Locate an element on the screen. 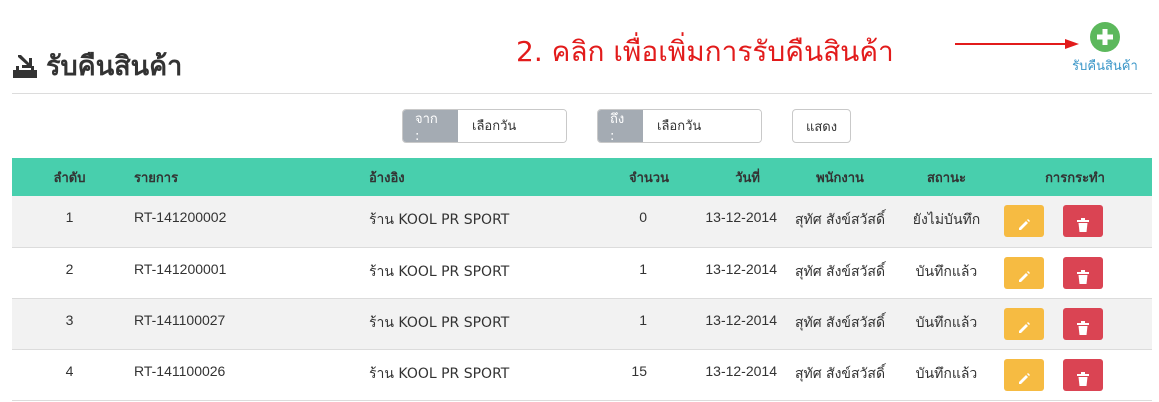  plus-circle-icon is located at coordinates (1105, 37).